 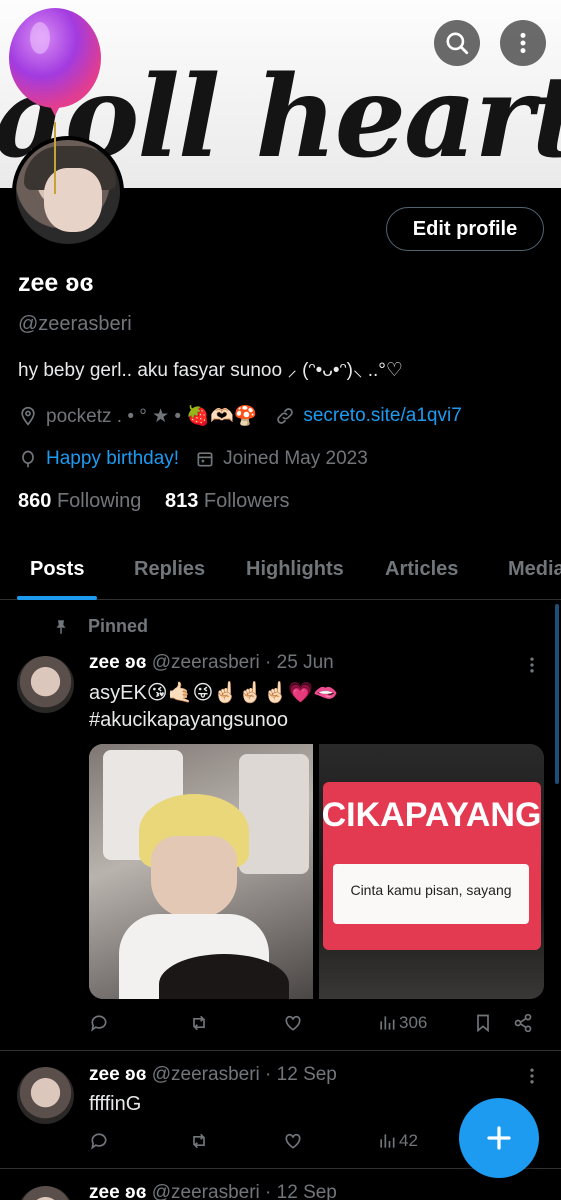 I want to click on bookmark-icon, so click(x=483, y=1023).